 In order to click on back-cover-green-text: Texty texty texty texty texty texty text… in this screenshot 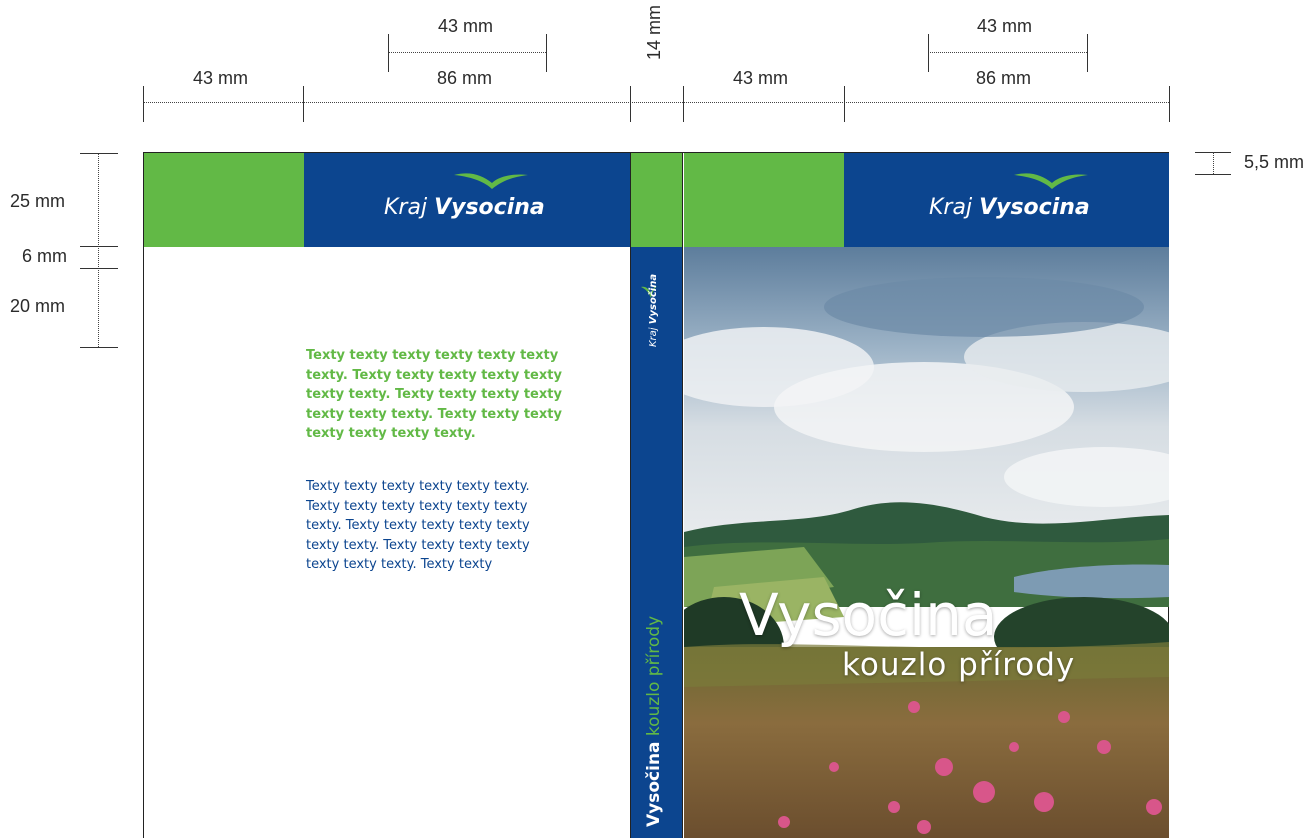, I will do `click(434, 394)`.